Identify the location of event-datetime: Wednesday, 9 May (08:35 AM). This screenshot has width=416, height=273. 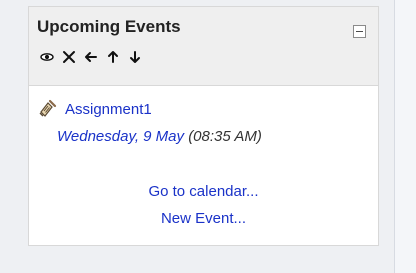
(159, 136).